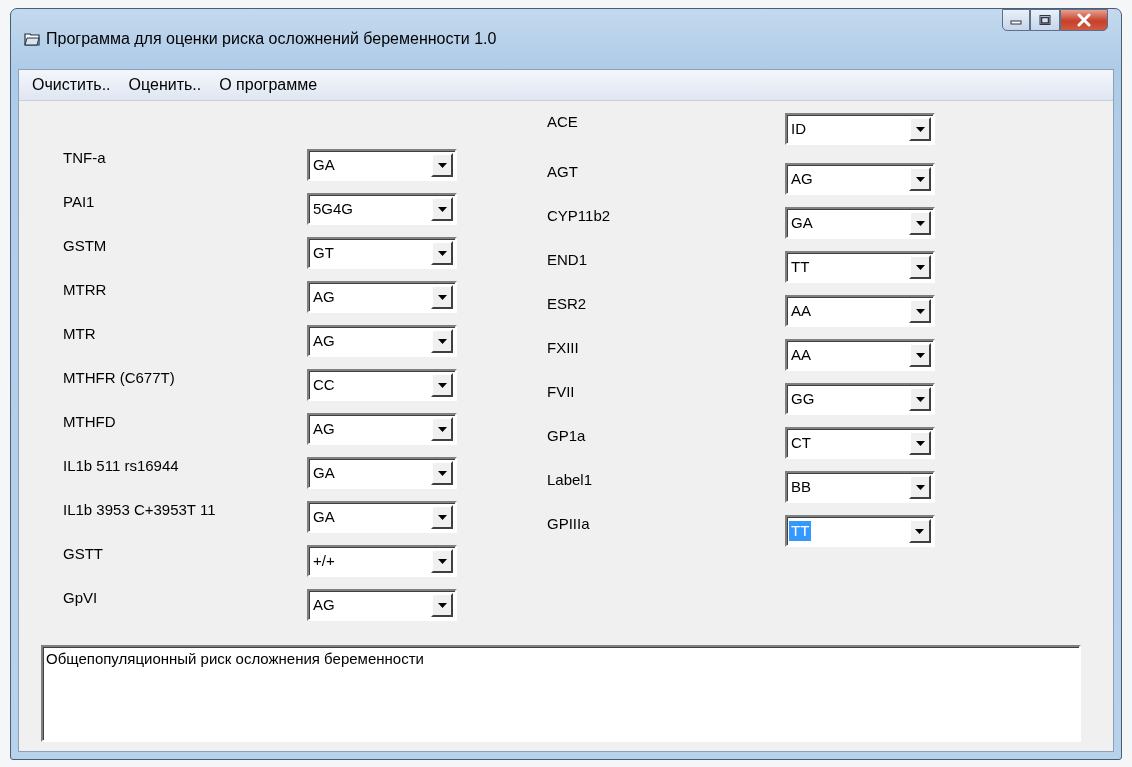 The height and width of the screenshot is (767, 1132). I want to click on gene-label: END1, so click(567, 260).